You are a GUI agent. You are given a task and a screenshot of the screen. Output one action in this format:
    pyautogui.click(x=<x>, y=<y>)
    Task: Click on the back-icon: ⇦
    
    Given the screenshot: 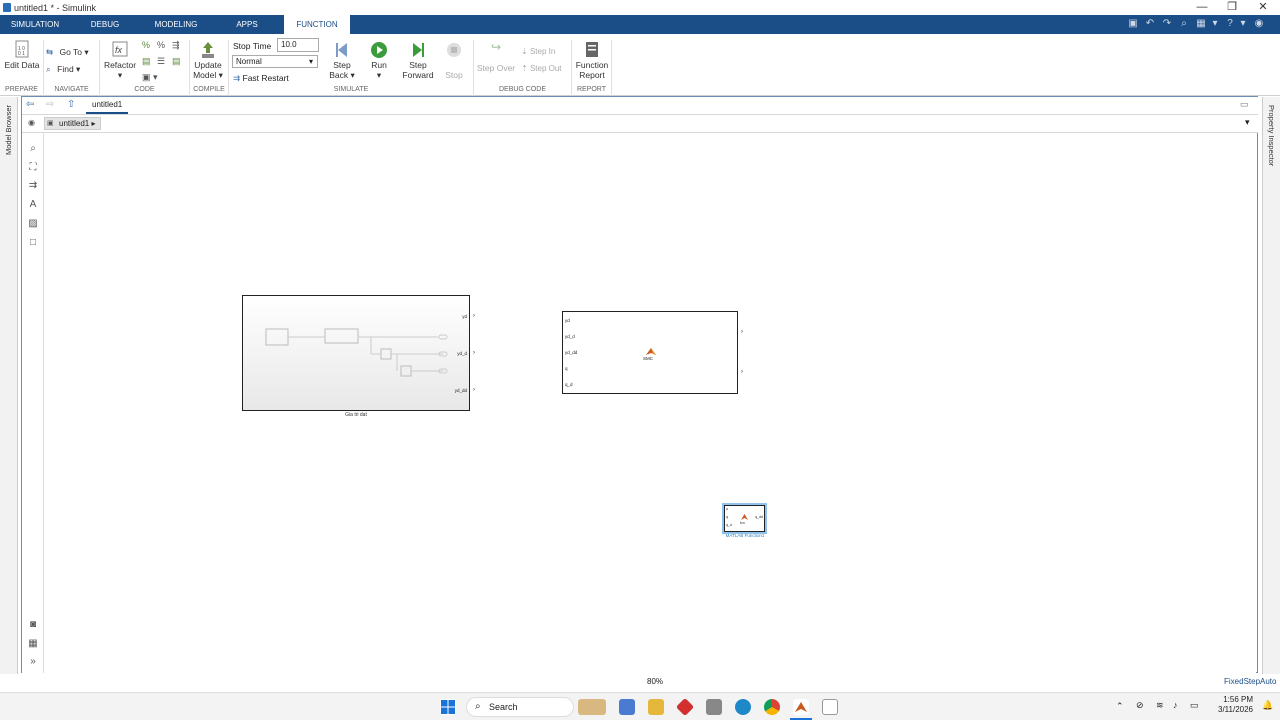 What is the action you would take?
    pyautogui.click(x=30, y=104)
    